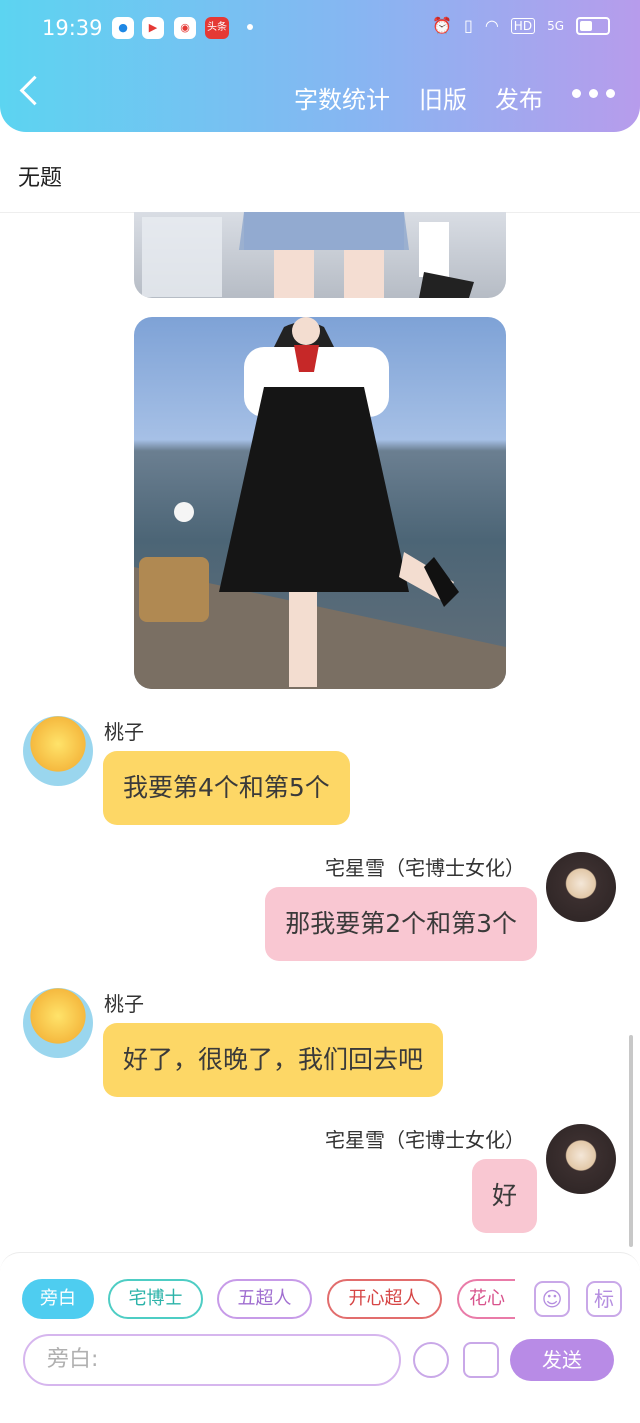 This screenshot has height=1423, width=640. Describe the element at coordinates (504, 1196) in the screenshot. I see `message-bubble: 好` at that location.